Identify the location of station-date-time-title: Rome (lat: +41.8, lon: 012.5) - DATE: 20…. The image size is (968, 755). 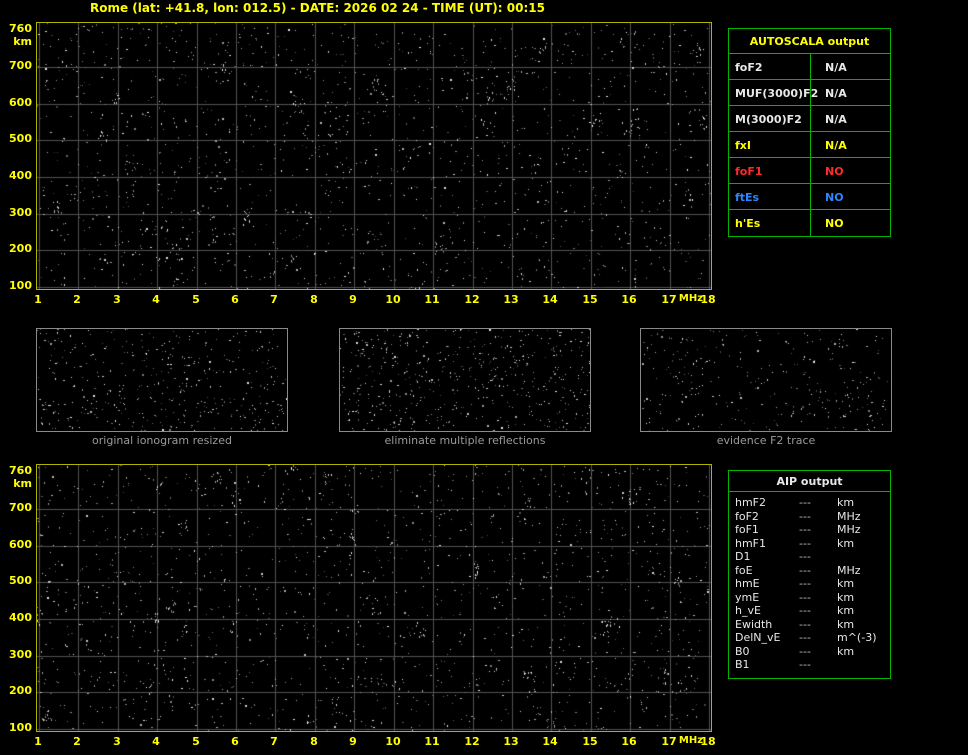
(317, 8).